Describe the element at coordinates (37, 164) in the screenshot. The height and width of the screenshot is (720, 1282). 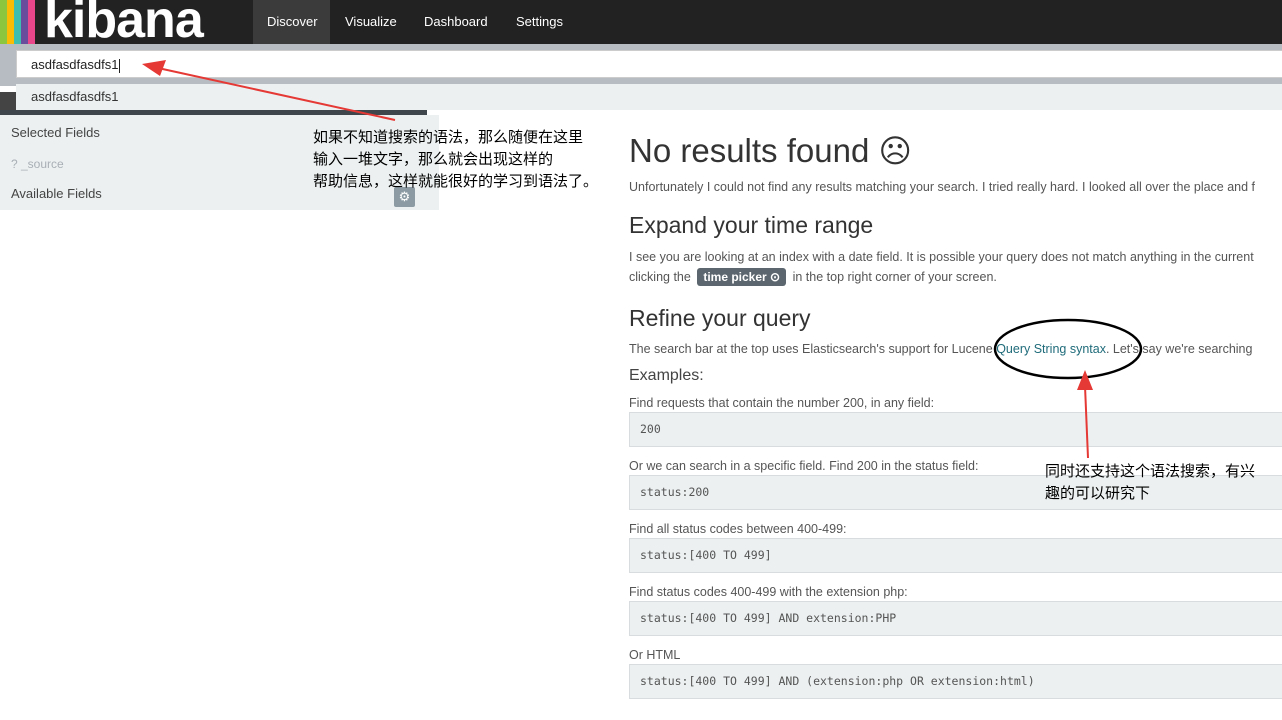
I see `source-field: ? _source` at that location.